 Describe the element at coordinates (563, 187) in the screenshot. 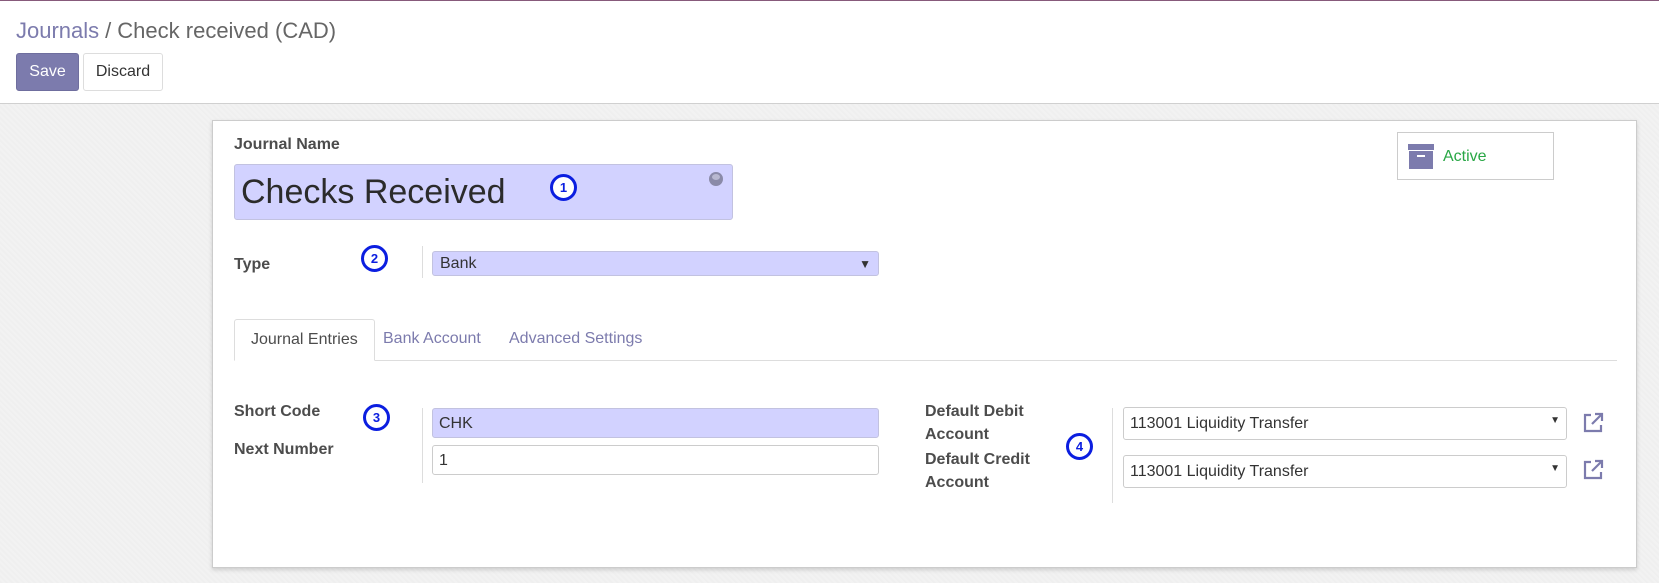

I see `annotation-marker-1: 1` at that location.